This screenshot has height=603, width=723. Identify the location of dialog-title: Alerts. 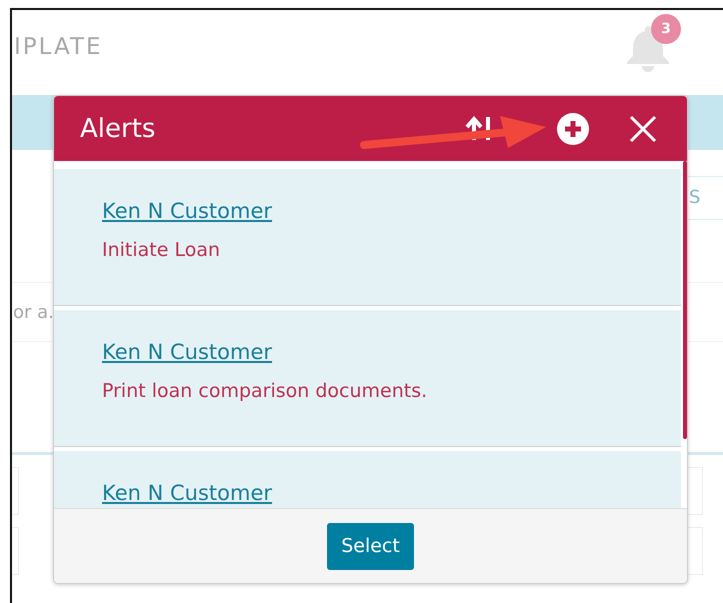
(118, 129).